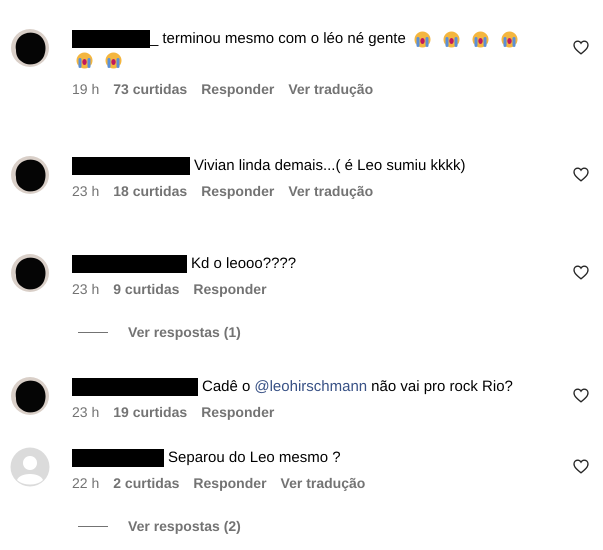 Image resolution: width=603 pixels, height=550 pixels. What do you see at coordinates (330, 166) in the screenshot?
I see `comment-text: Vivian linda demais...( é Leo sumiu kkkk)` at bounding box center [330, 166].